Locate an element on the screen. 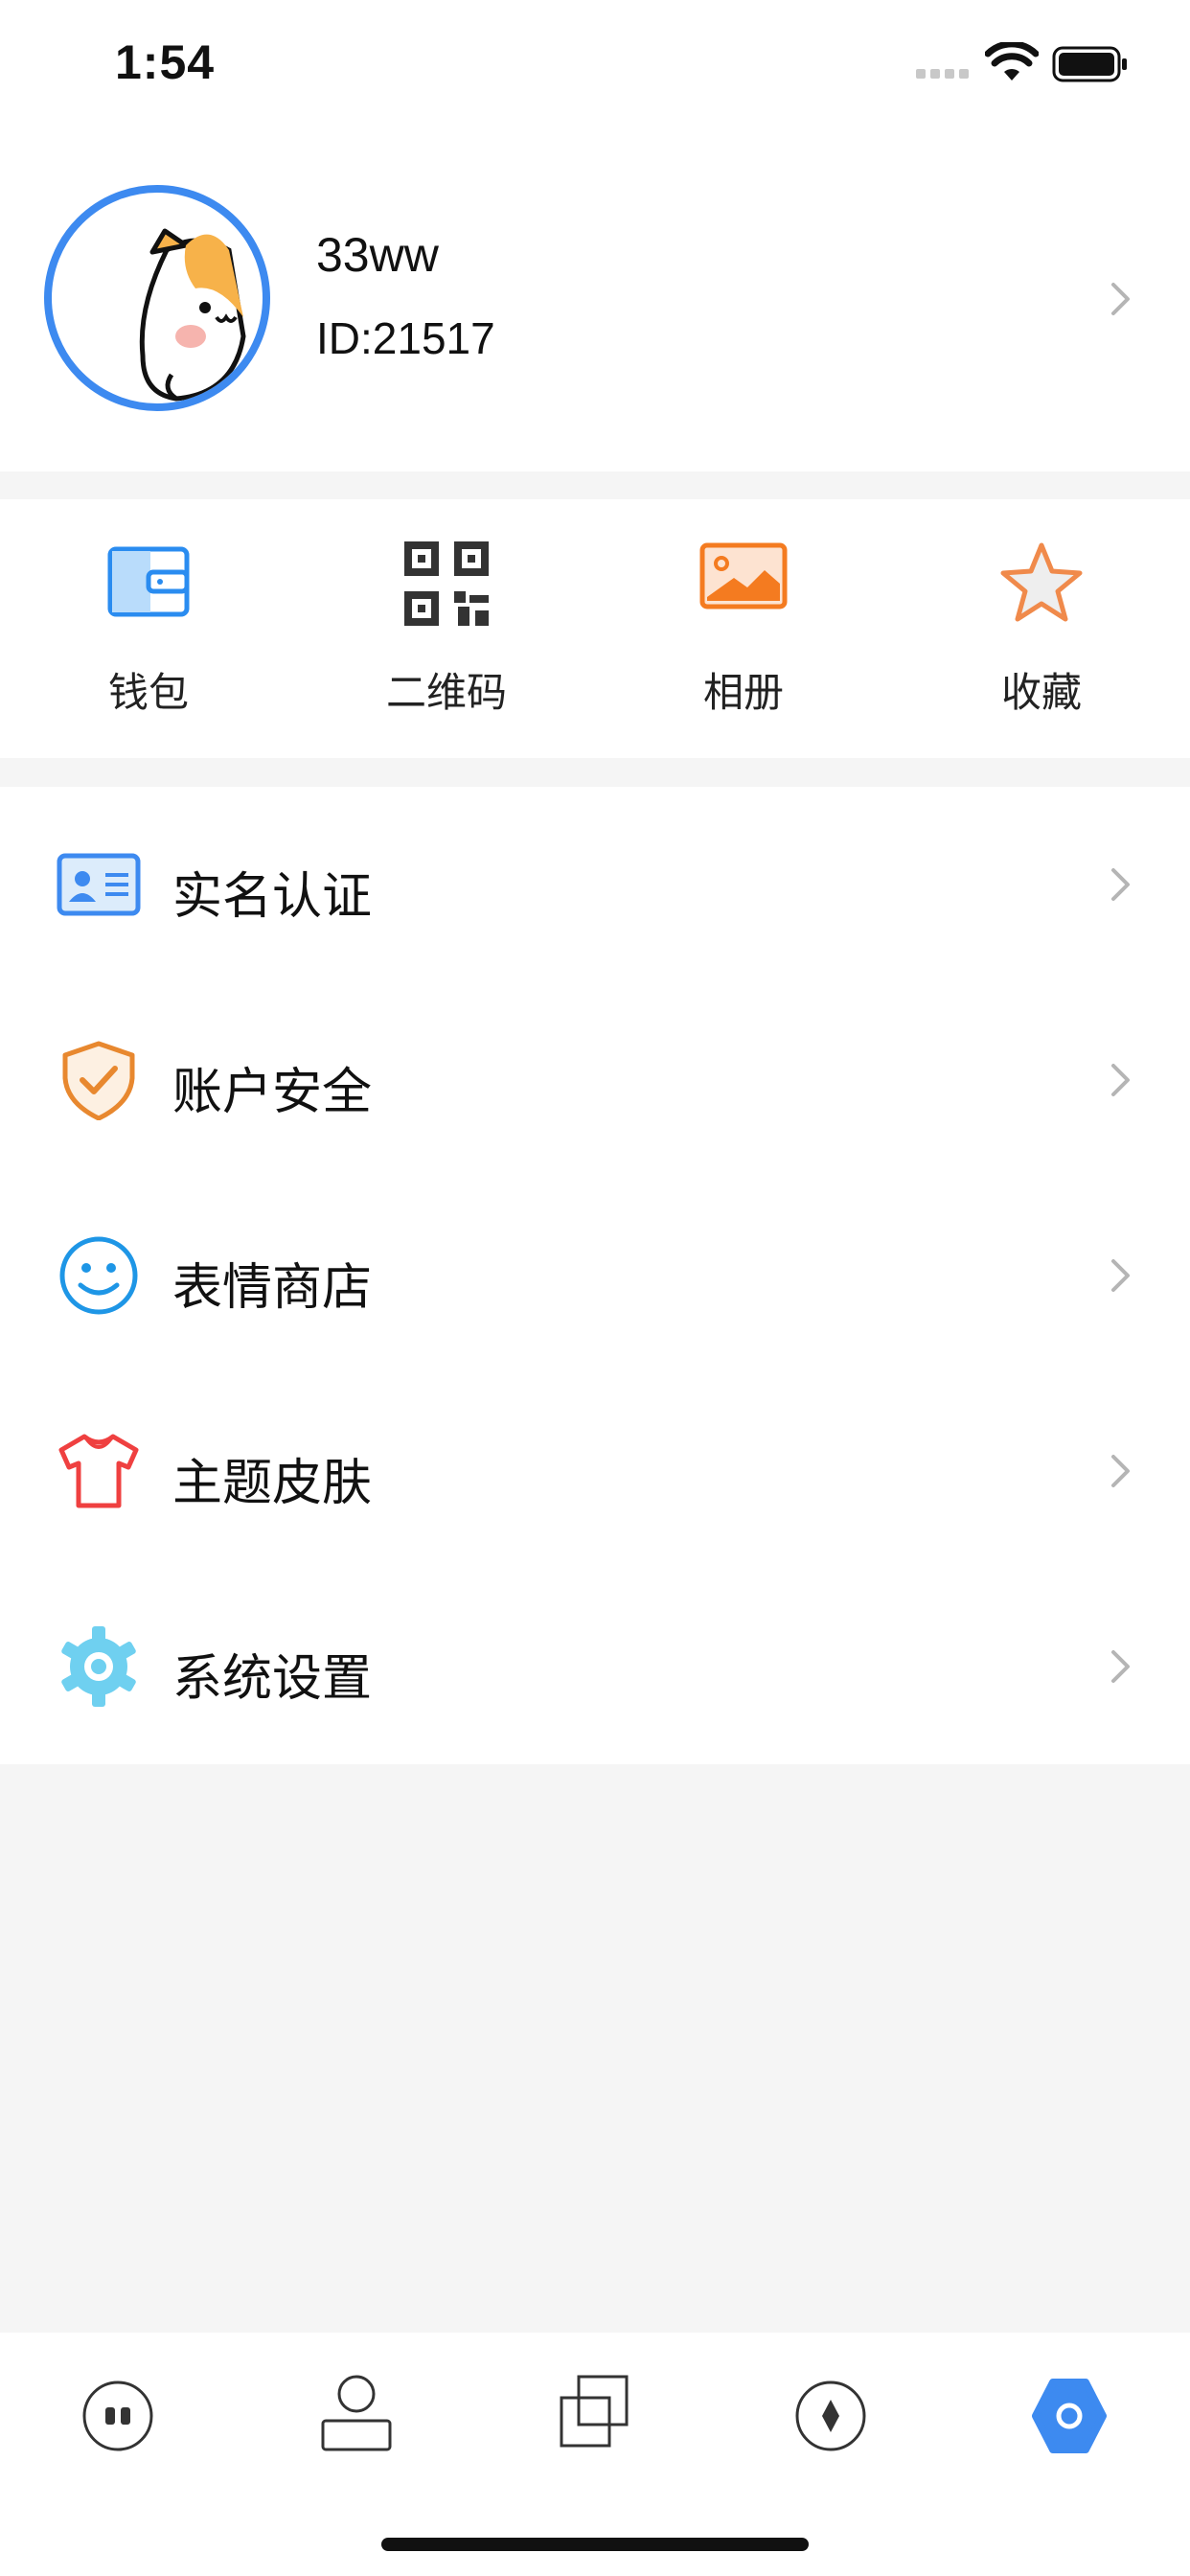 The height and width of the screenshot is (2576, 1190). tab-discover is located at coordinates (595, 2416).